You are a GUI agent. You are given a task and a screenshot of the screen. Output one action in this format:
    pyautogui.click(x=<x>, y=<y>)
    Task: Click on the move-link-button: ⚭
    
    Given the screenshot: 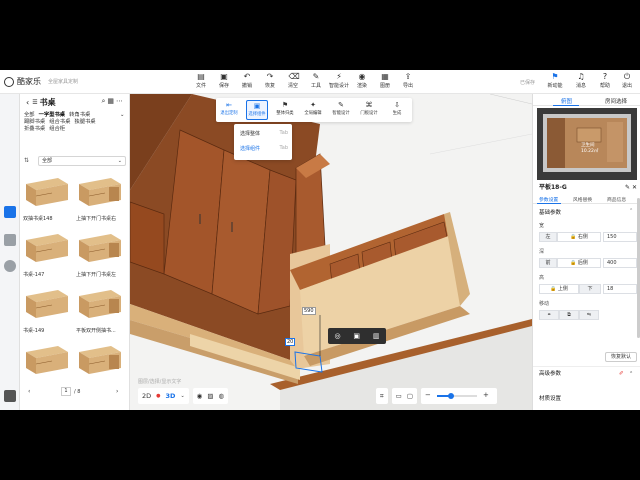 What is the action you would take?
    pyautogui.click(x=549, y=315)
    